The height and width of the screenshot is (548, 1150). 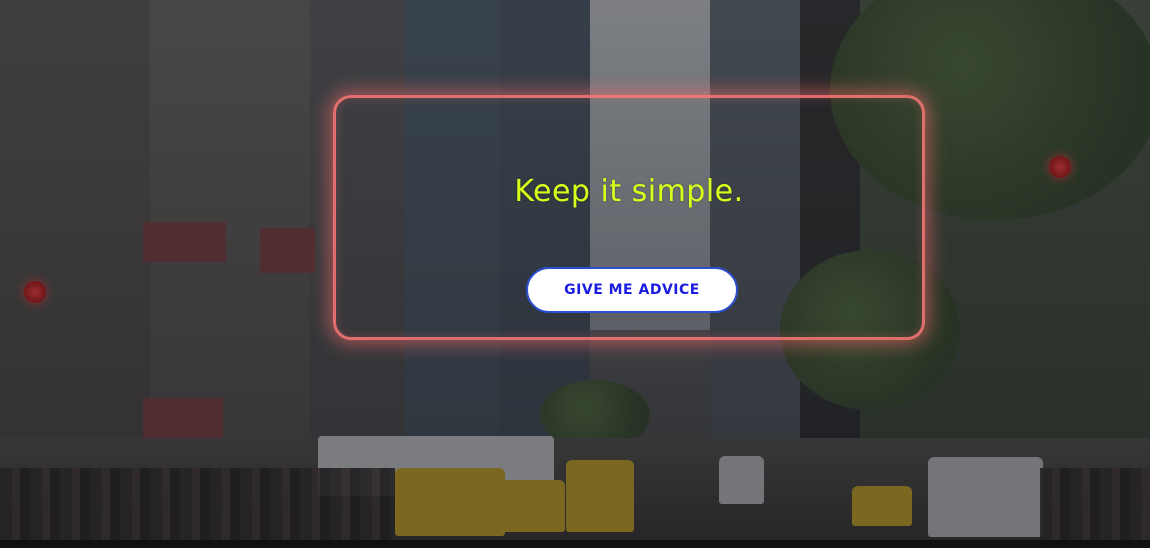 What do you see at coordinates (632, 290) in the screenshot?
I see `give-advice-button: GIVE ME ADVICE` at bounding box center [632, 290].